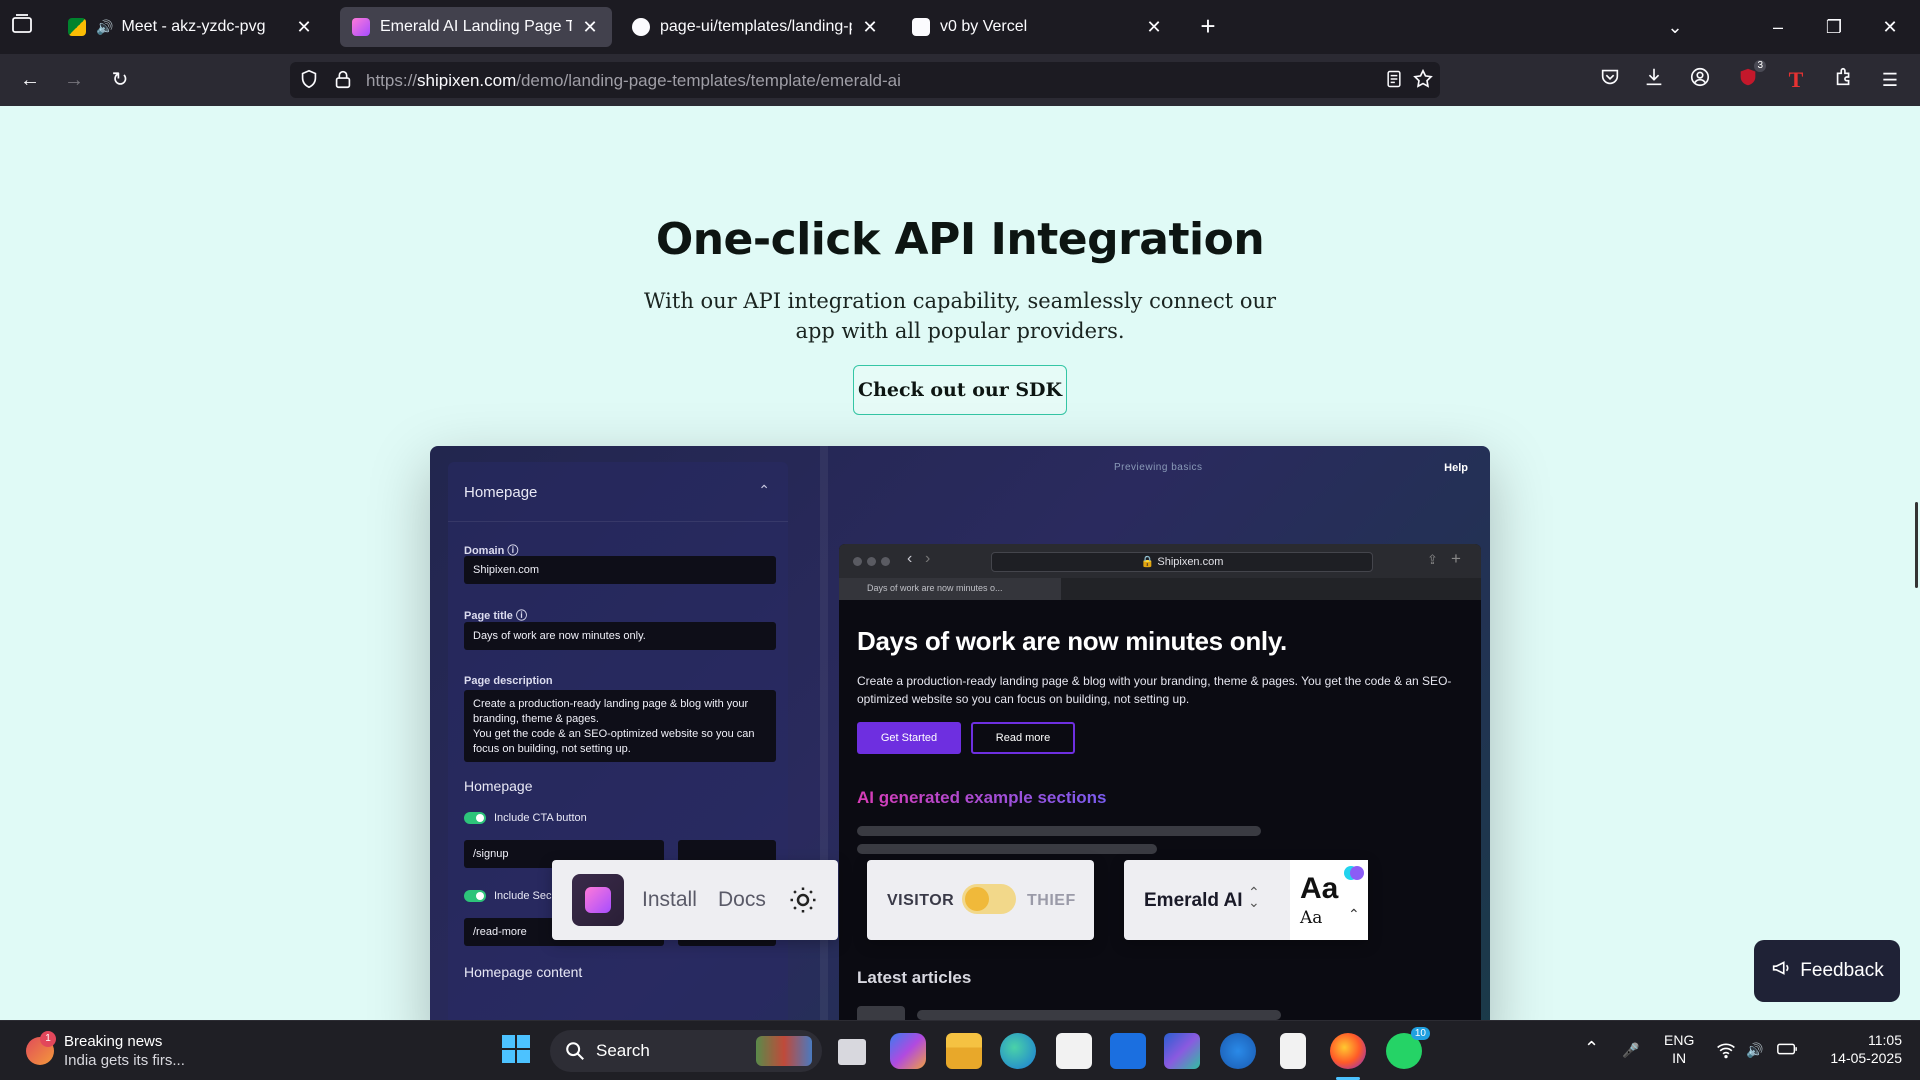 This screenshot has width=1920, height=1080. What do you see at coordinates (1827, 971) in the screenshot?
I see `feedback-button: Feedback` at bounding box center [1827, 971].